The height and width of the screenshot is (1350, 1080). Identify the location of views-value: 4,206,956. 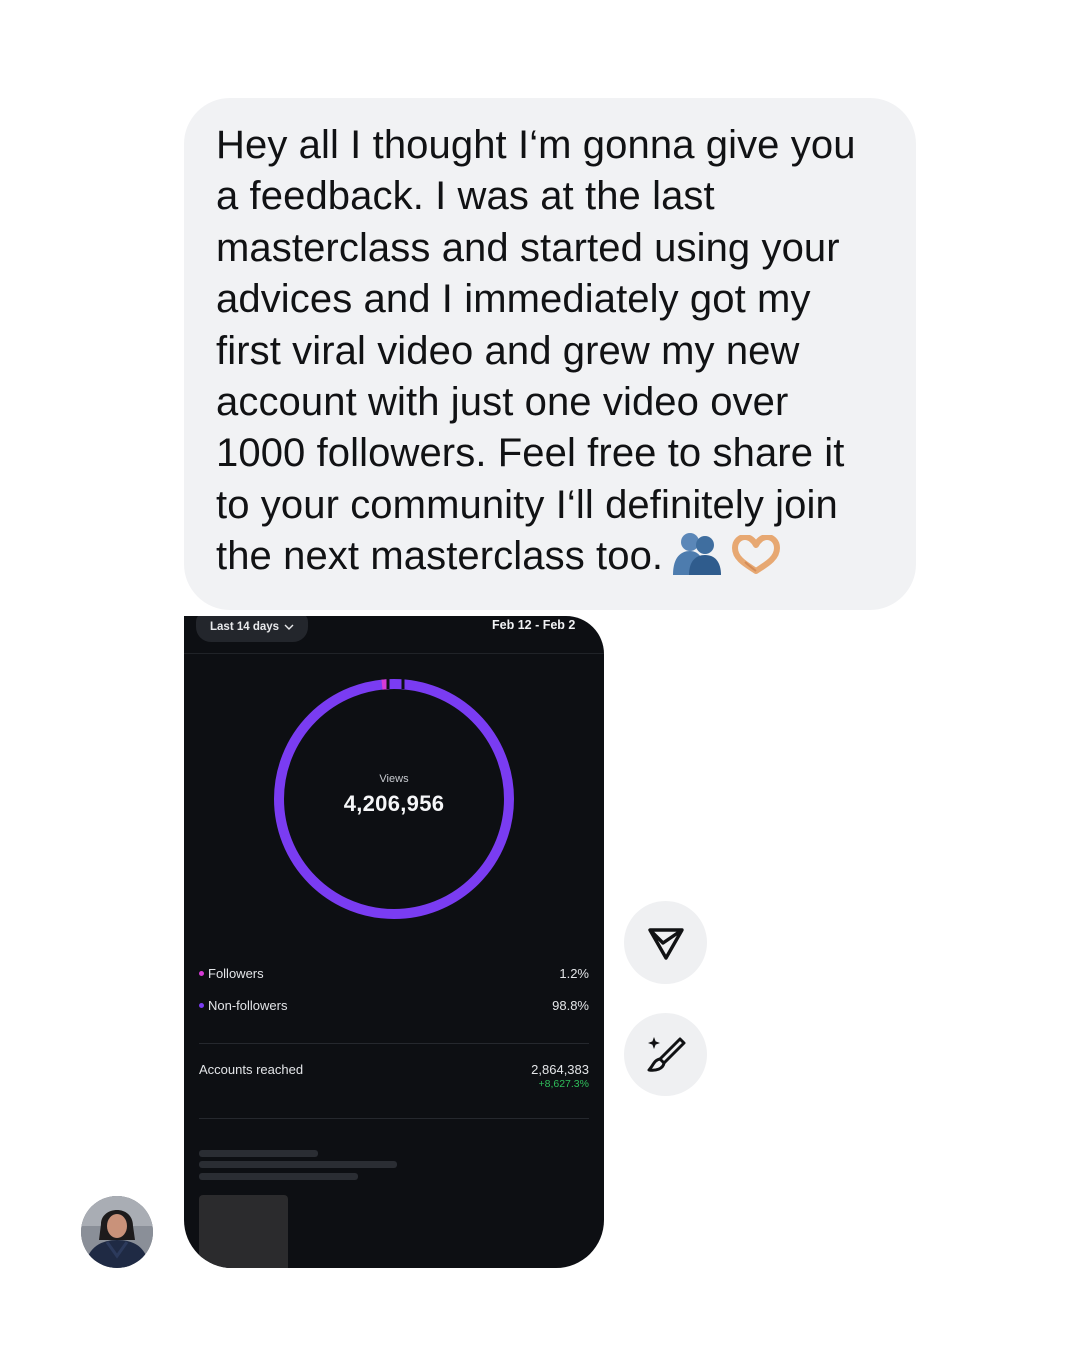
(394, 803).